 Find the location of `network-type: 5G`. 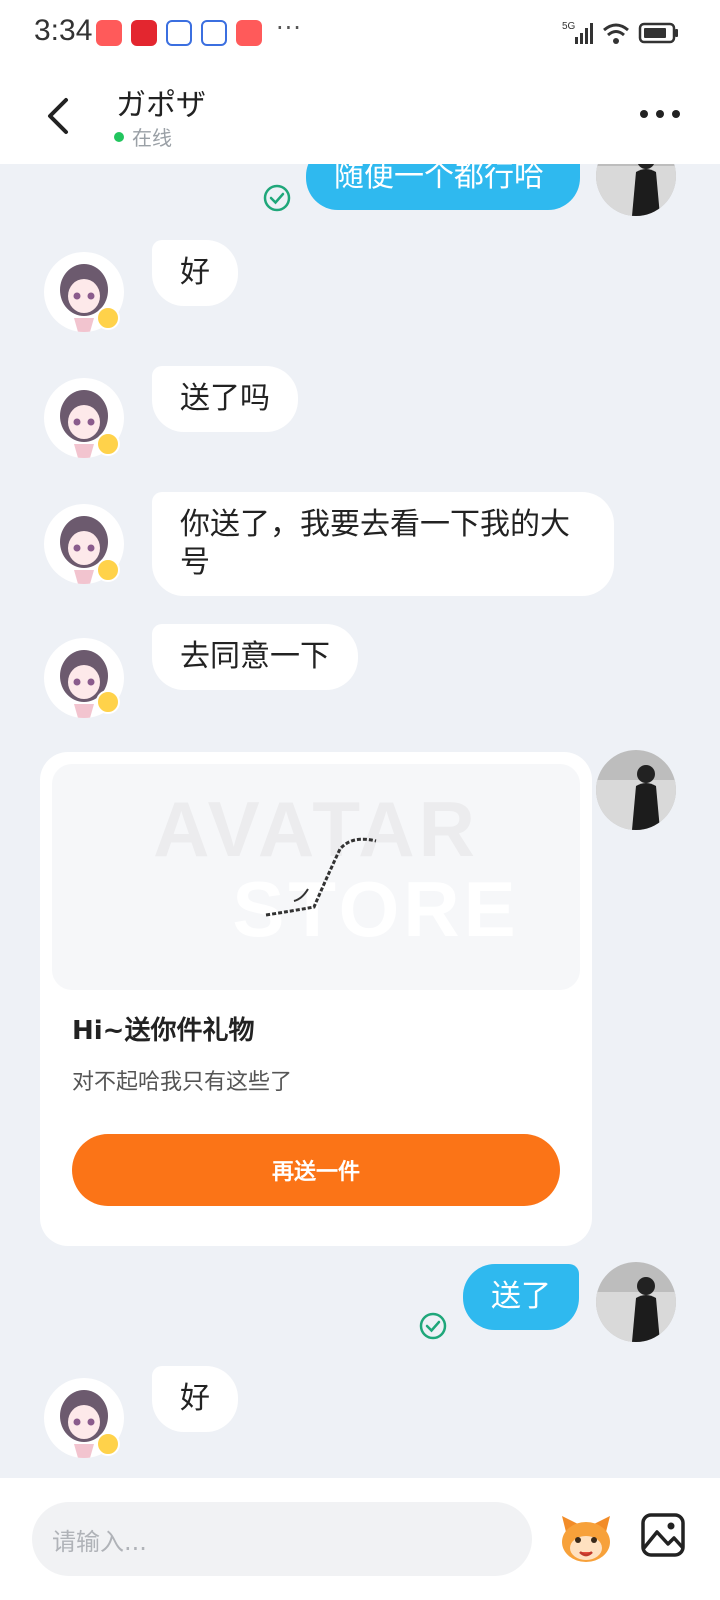

network-type: 5G is located at coordinates (569, 26).